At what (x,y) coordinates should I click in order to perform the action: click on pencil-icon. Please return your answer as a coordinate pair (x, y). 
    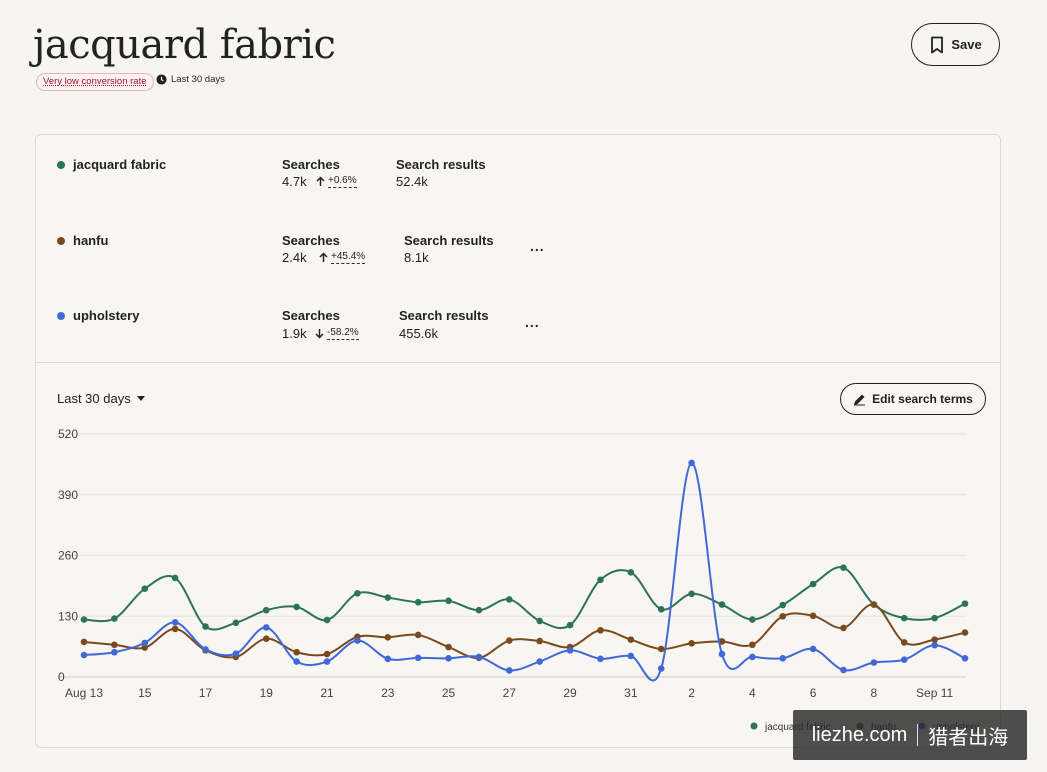
    Looking at the image, I should click on (860, 399).